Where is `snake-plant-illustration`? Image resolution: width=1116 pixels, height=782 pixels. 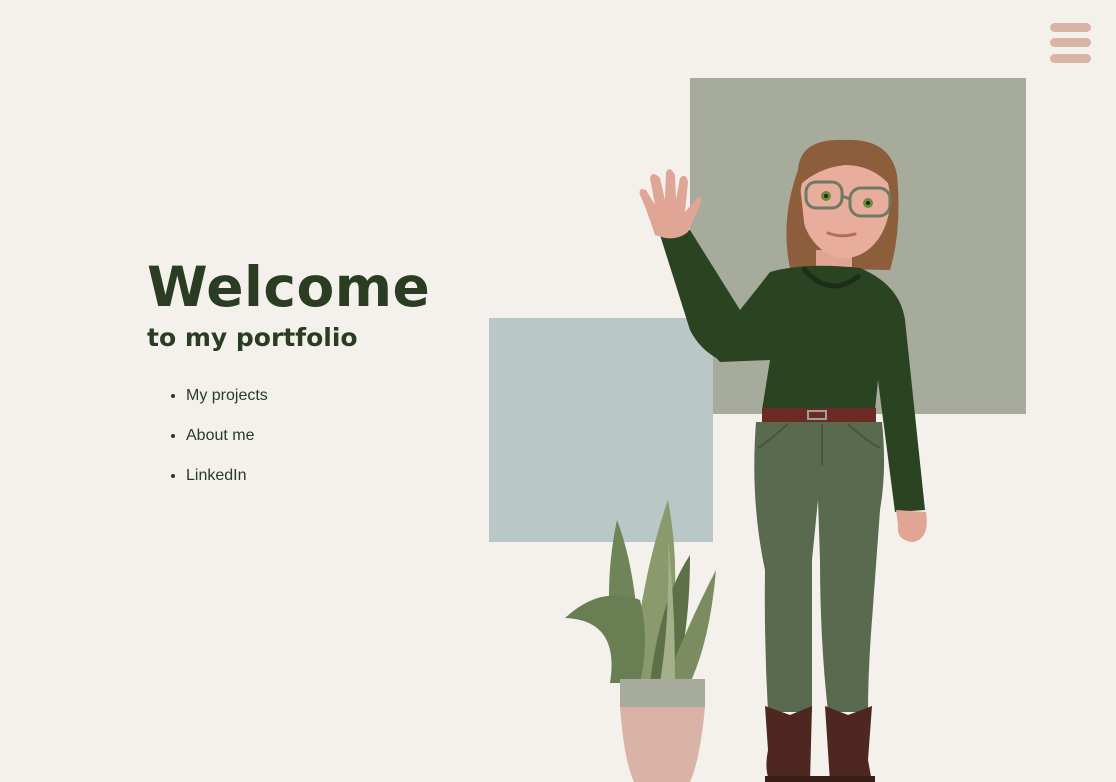 snake-plant-illustration is located at coordinates (640, 641).